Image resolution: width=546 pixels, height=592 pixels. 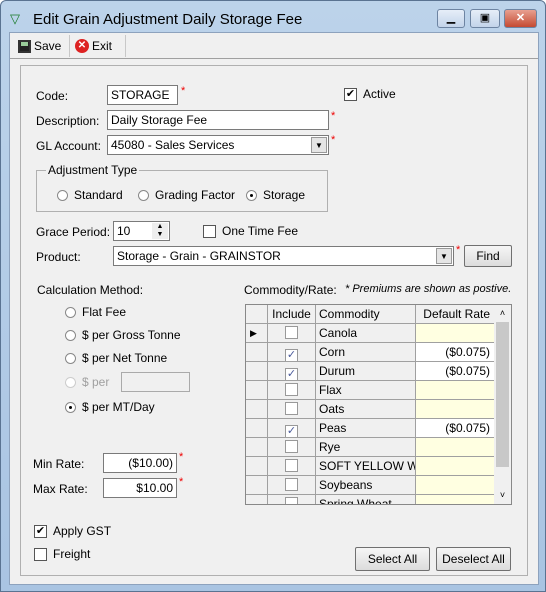 What do you see at coordinates (370, 371) in the screenshot?
I see `table-row: ✓ Durum ($0.075)` at bounding box center [370, 371].